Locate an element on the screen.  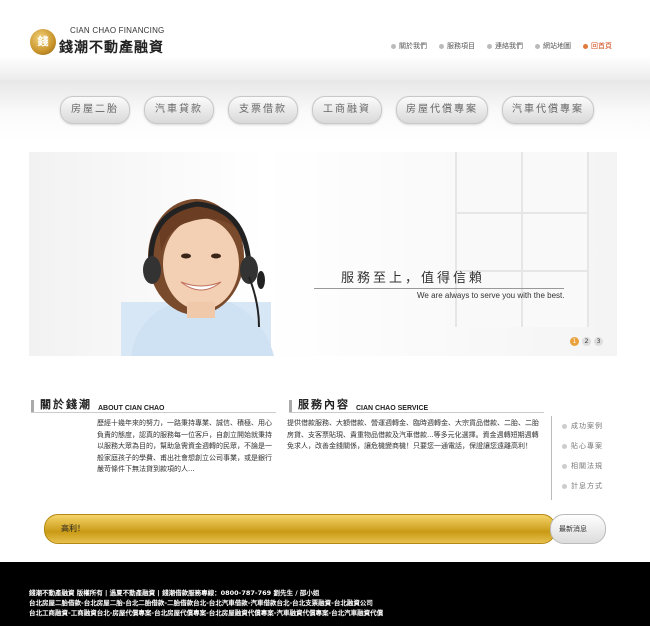
side-link-interest: 計息方式 is located at coordinates (582, 486).